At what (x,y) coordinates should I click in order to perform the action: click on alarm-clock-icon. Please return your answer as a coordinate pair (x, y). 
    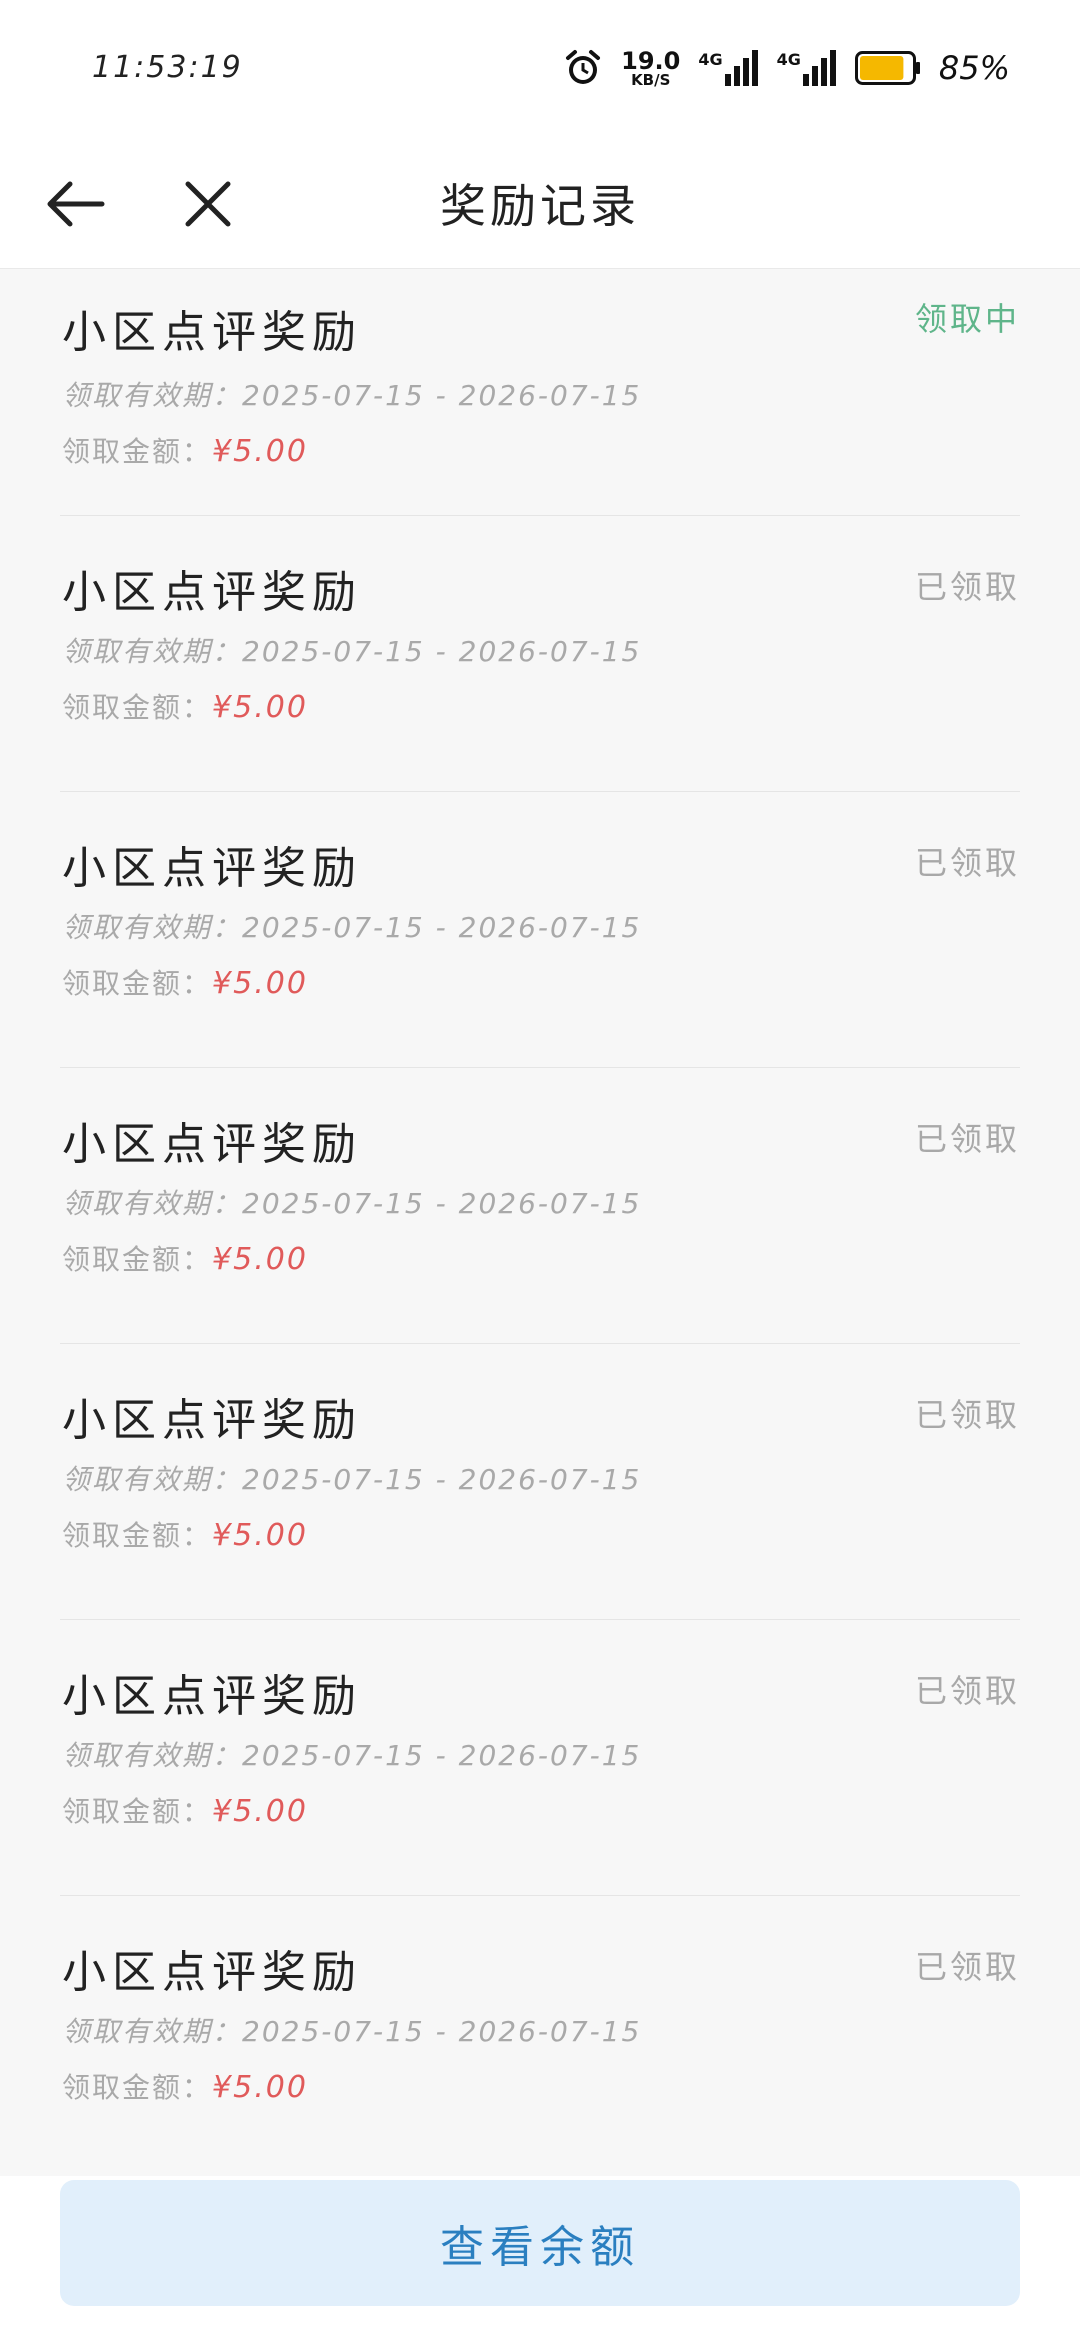
    Looking at the image, I should click on (583, 67).